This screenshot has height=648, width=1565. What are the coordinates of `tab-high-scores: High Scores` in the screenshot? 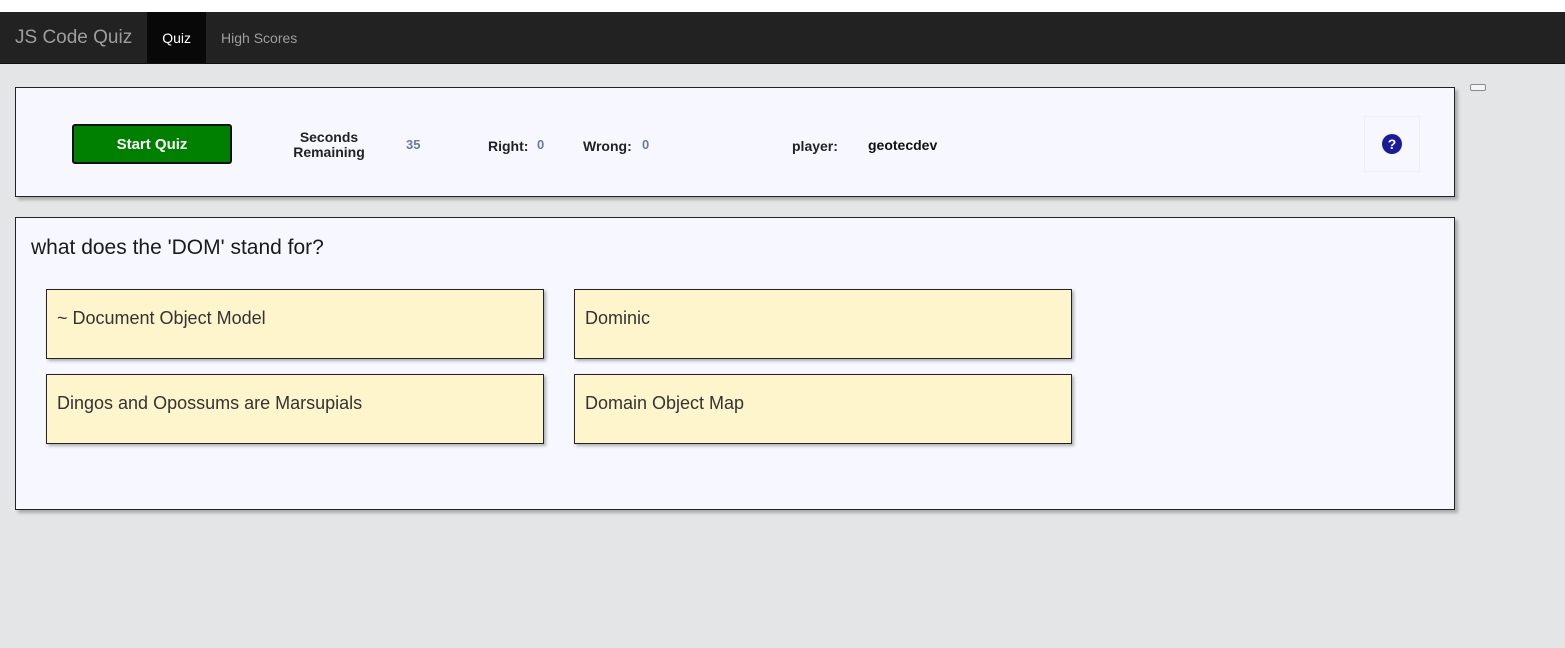 It's located at (259, 37).